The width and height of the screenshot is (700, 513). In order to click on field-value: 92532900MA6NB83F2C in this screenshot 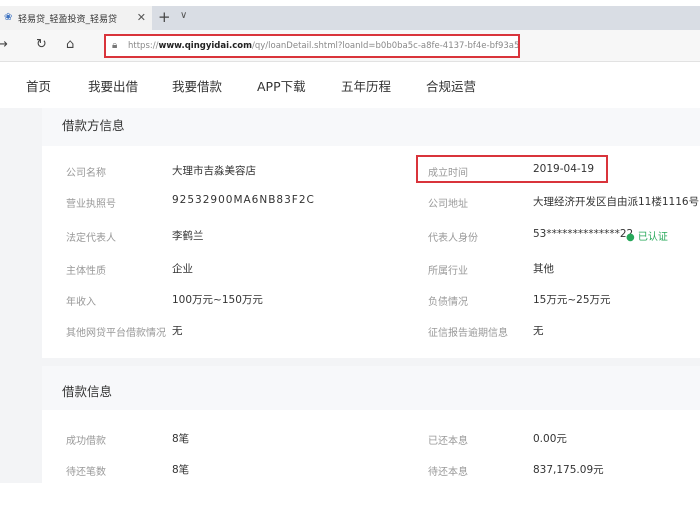, I will do `click(243, 200)`.